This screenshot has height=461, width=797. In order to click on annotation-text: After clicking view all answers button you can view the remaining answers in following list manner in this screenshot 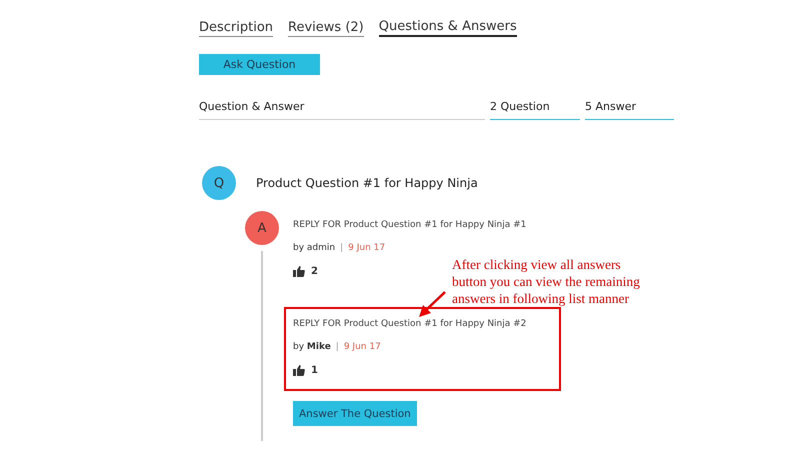, I will do `click(546, 281)`.